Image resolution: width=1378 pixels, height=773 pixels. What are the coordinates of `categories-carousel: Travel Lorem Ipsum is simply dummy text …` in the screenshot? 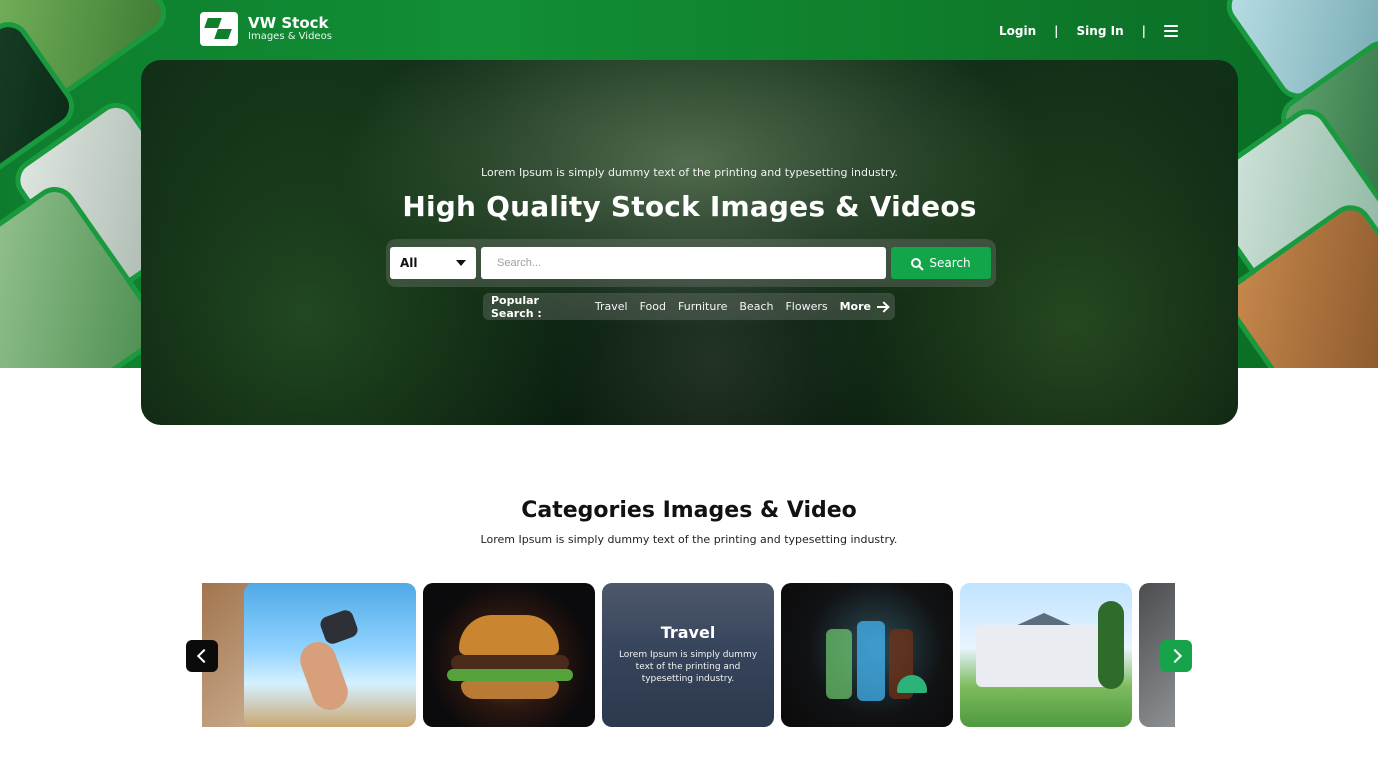 It's located at (688, 655).